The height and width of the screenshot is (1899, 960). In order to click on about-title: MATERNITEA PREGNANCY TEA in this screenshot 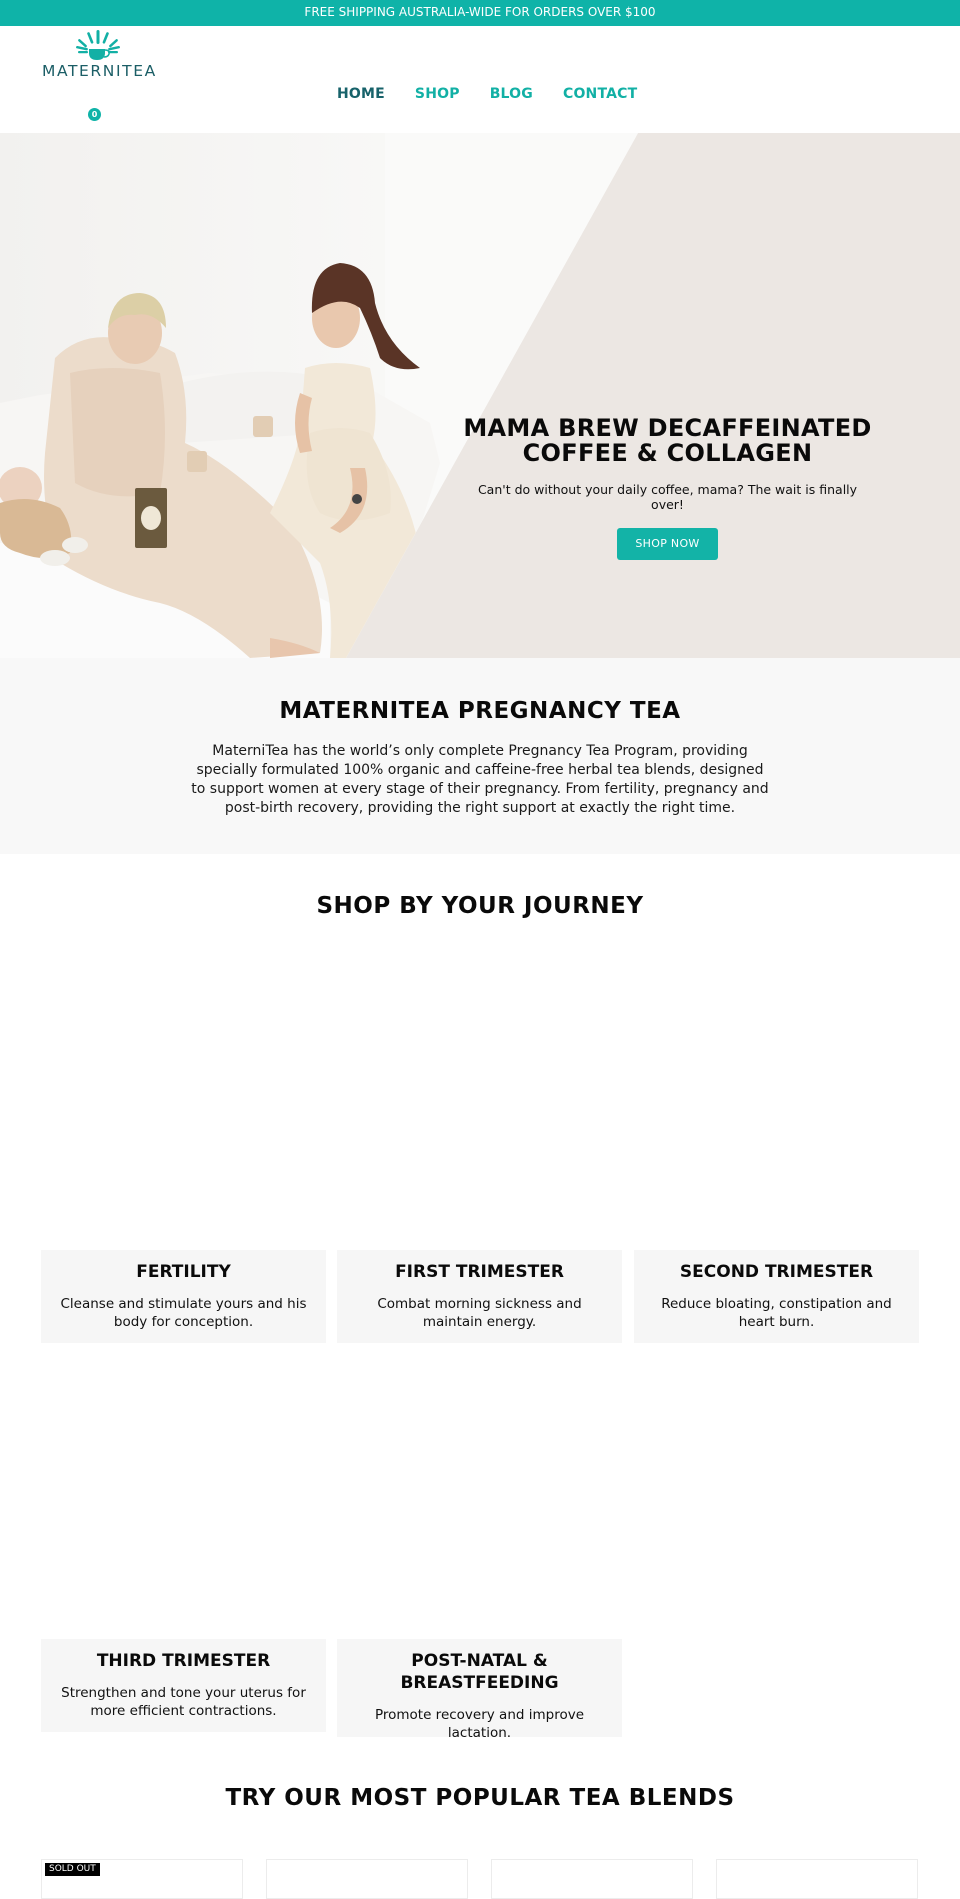, I will do `click(480, 711)`.